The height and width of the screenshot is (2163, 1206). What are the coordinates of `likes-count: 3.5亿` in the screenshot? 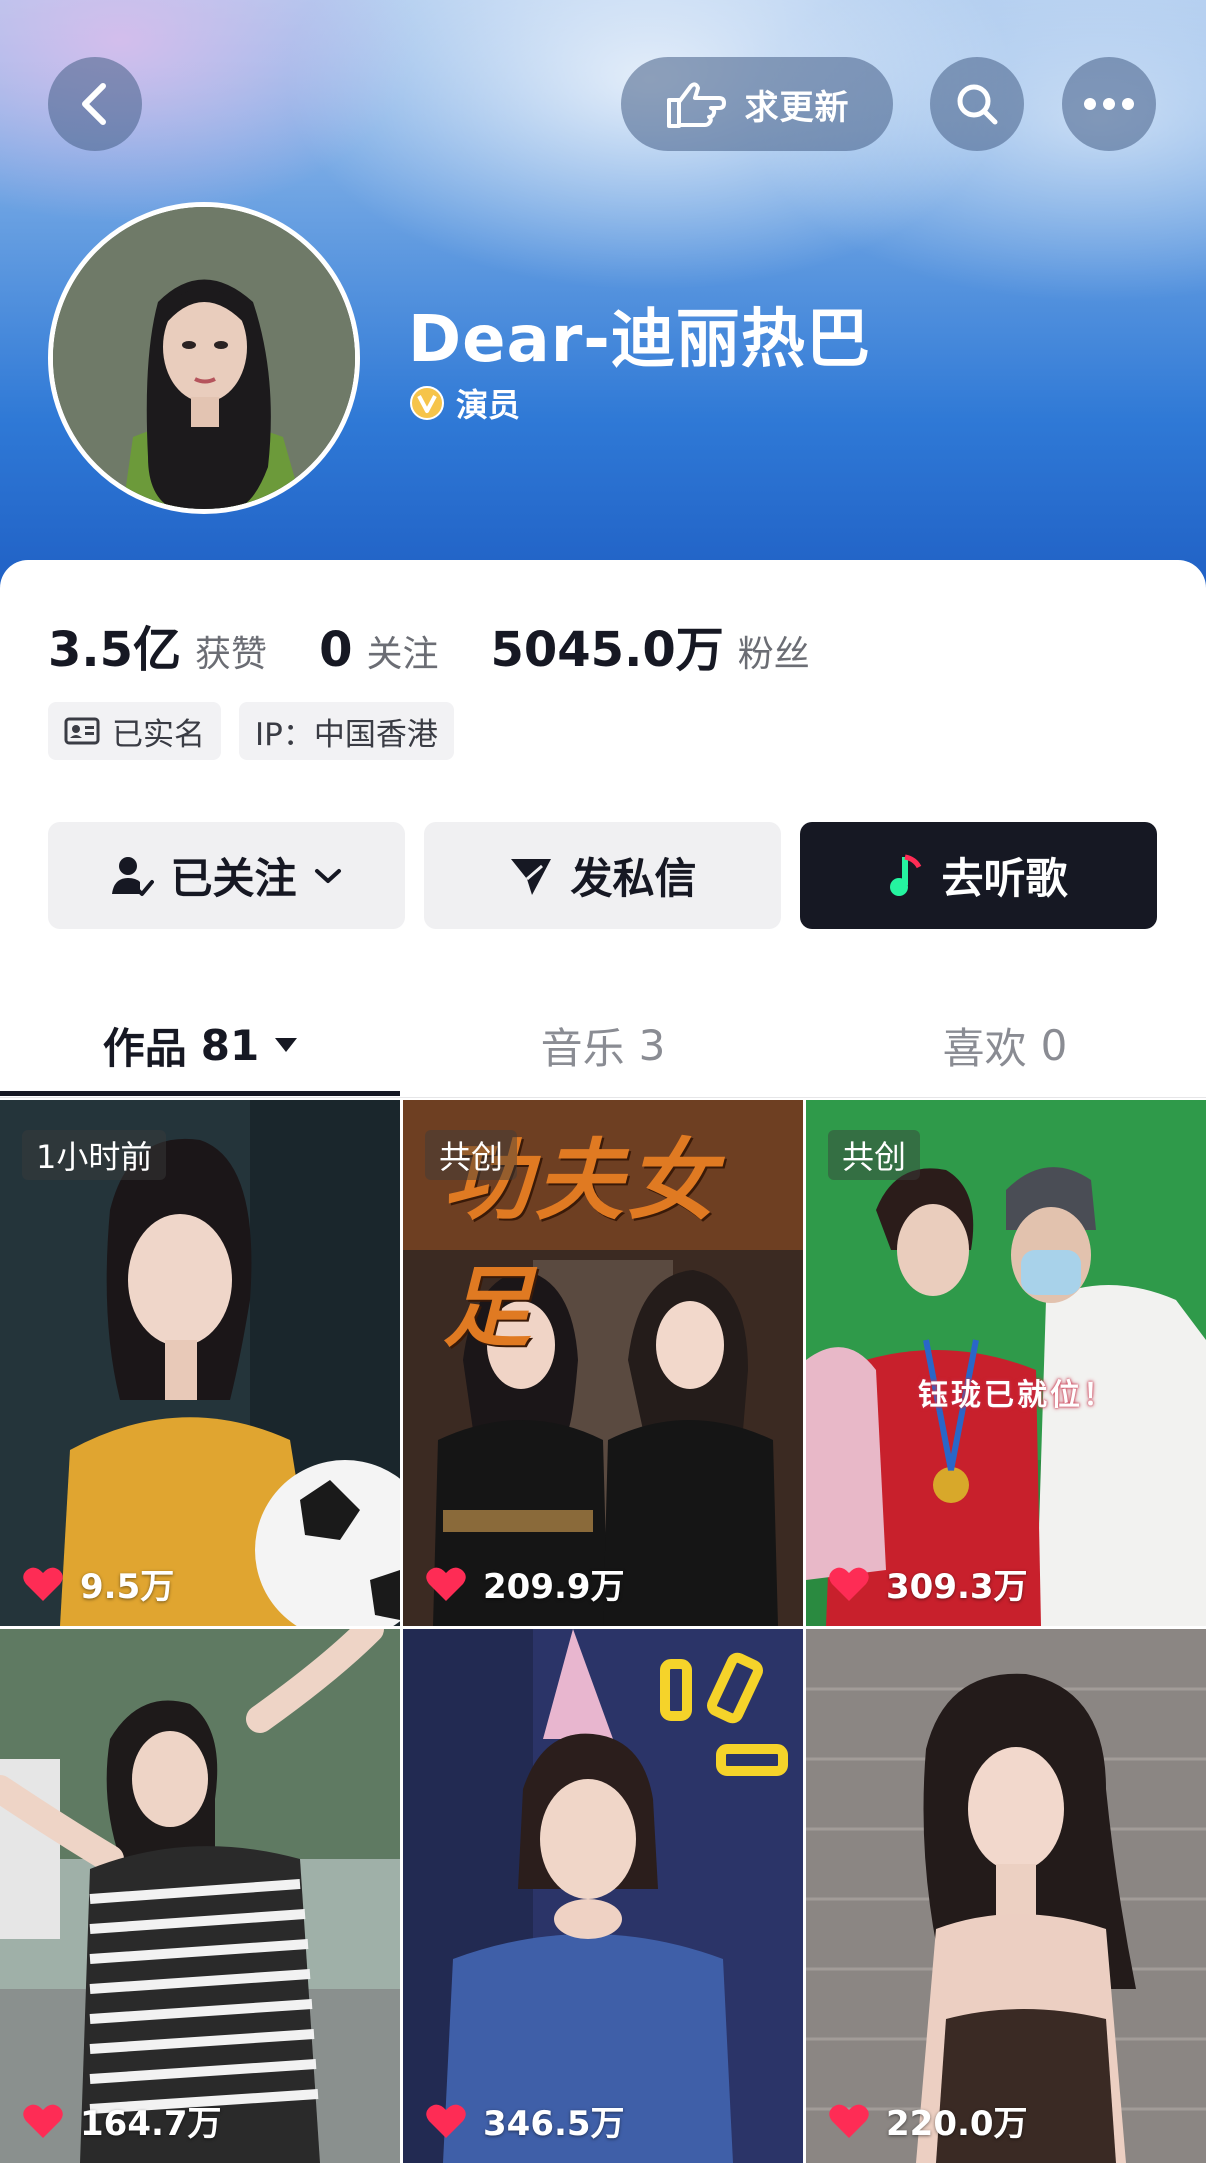 It's located at (115, 650).